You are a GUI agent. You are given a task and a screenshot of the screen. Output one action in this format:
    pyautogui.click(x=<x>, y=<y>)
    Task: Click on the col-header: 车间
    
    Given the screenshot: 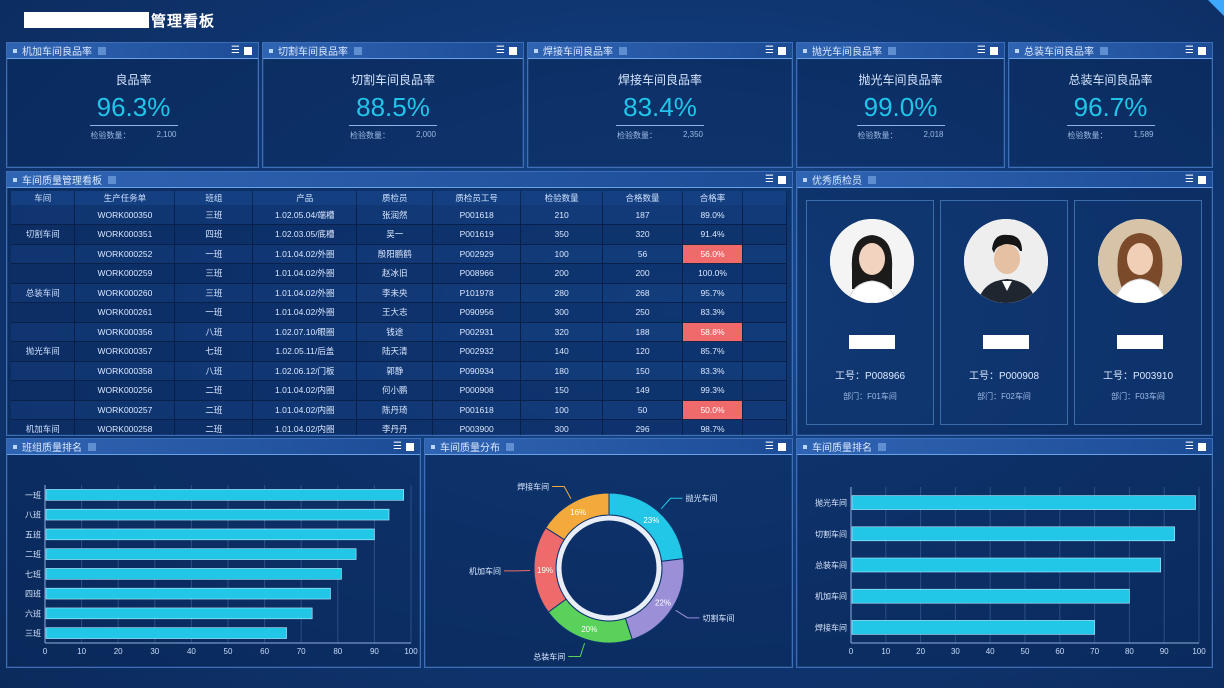 What is the action you would take?
    pyautogui.click(x=43, y=198)
    